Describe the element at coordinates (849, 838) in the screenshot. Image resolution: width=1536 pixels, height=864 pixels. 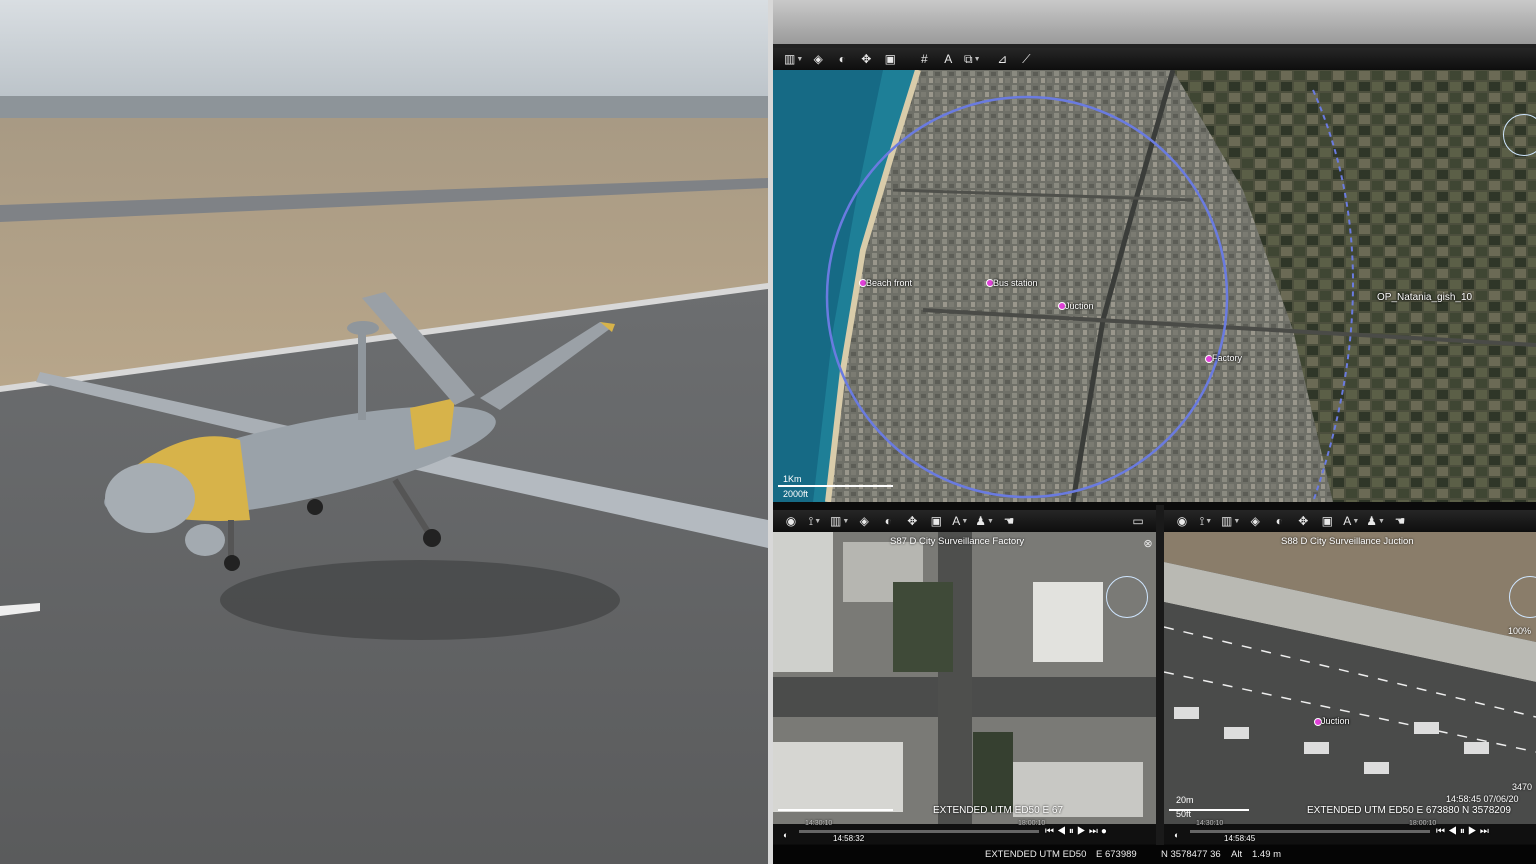
I see `time-cursor: 14:58:32` at that location.